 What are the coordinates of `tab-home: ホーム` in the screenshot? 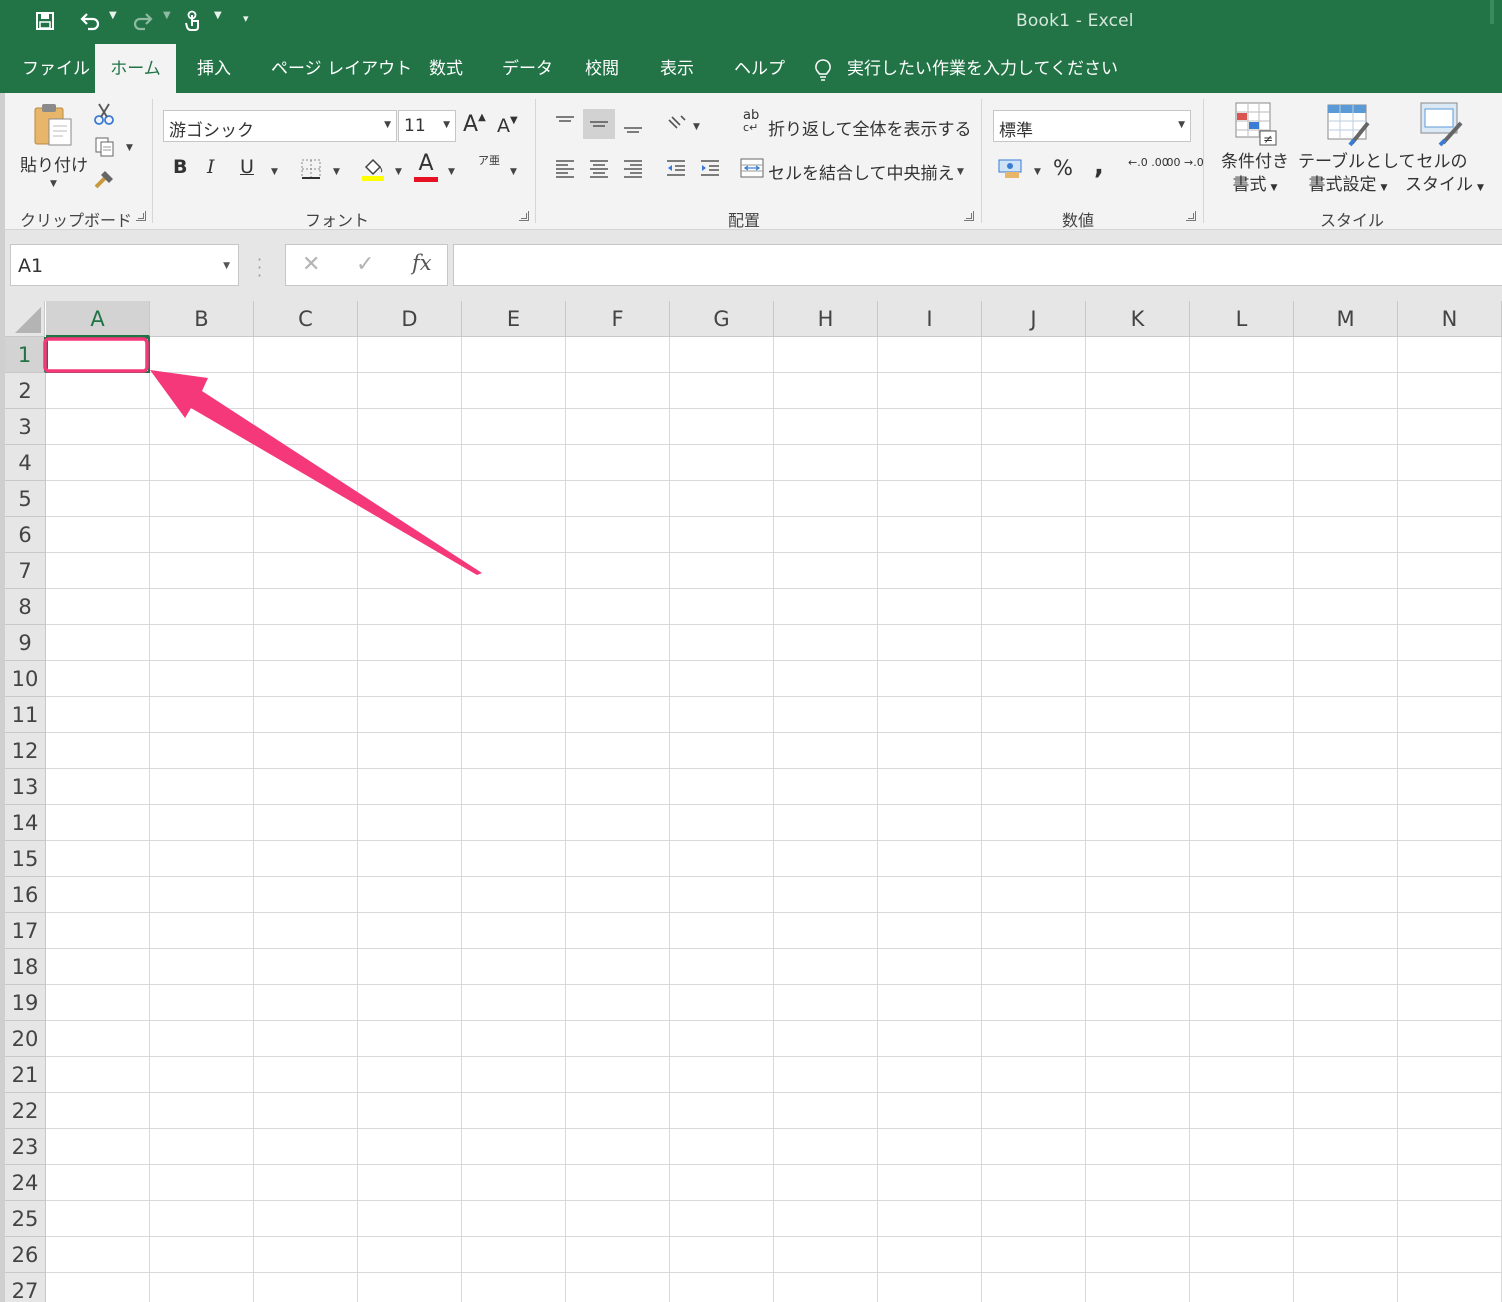 It's located at (135, 68).